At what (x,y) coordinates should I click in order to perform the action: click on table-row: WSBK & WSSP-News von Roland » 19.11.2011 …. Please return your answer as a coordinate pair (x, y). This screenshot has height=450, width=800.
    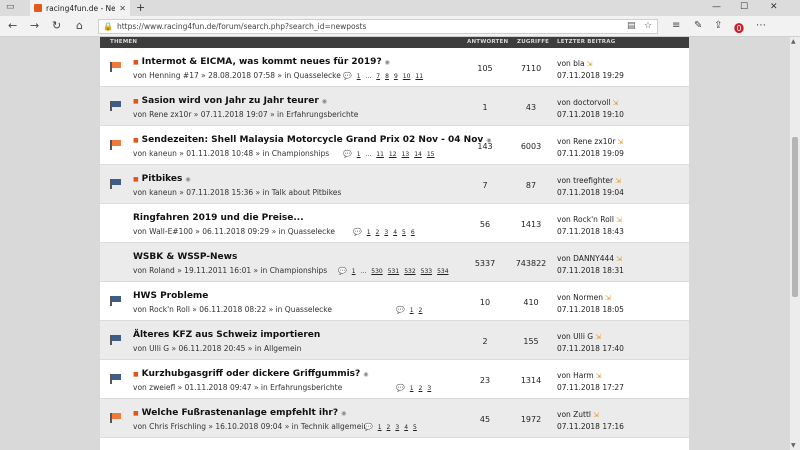
    Looking at the image, I should click on (394, 262).